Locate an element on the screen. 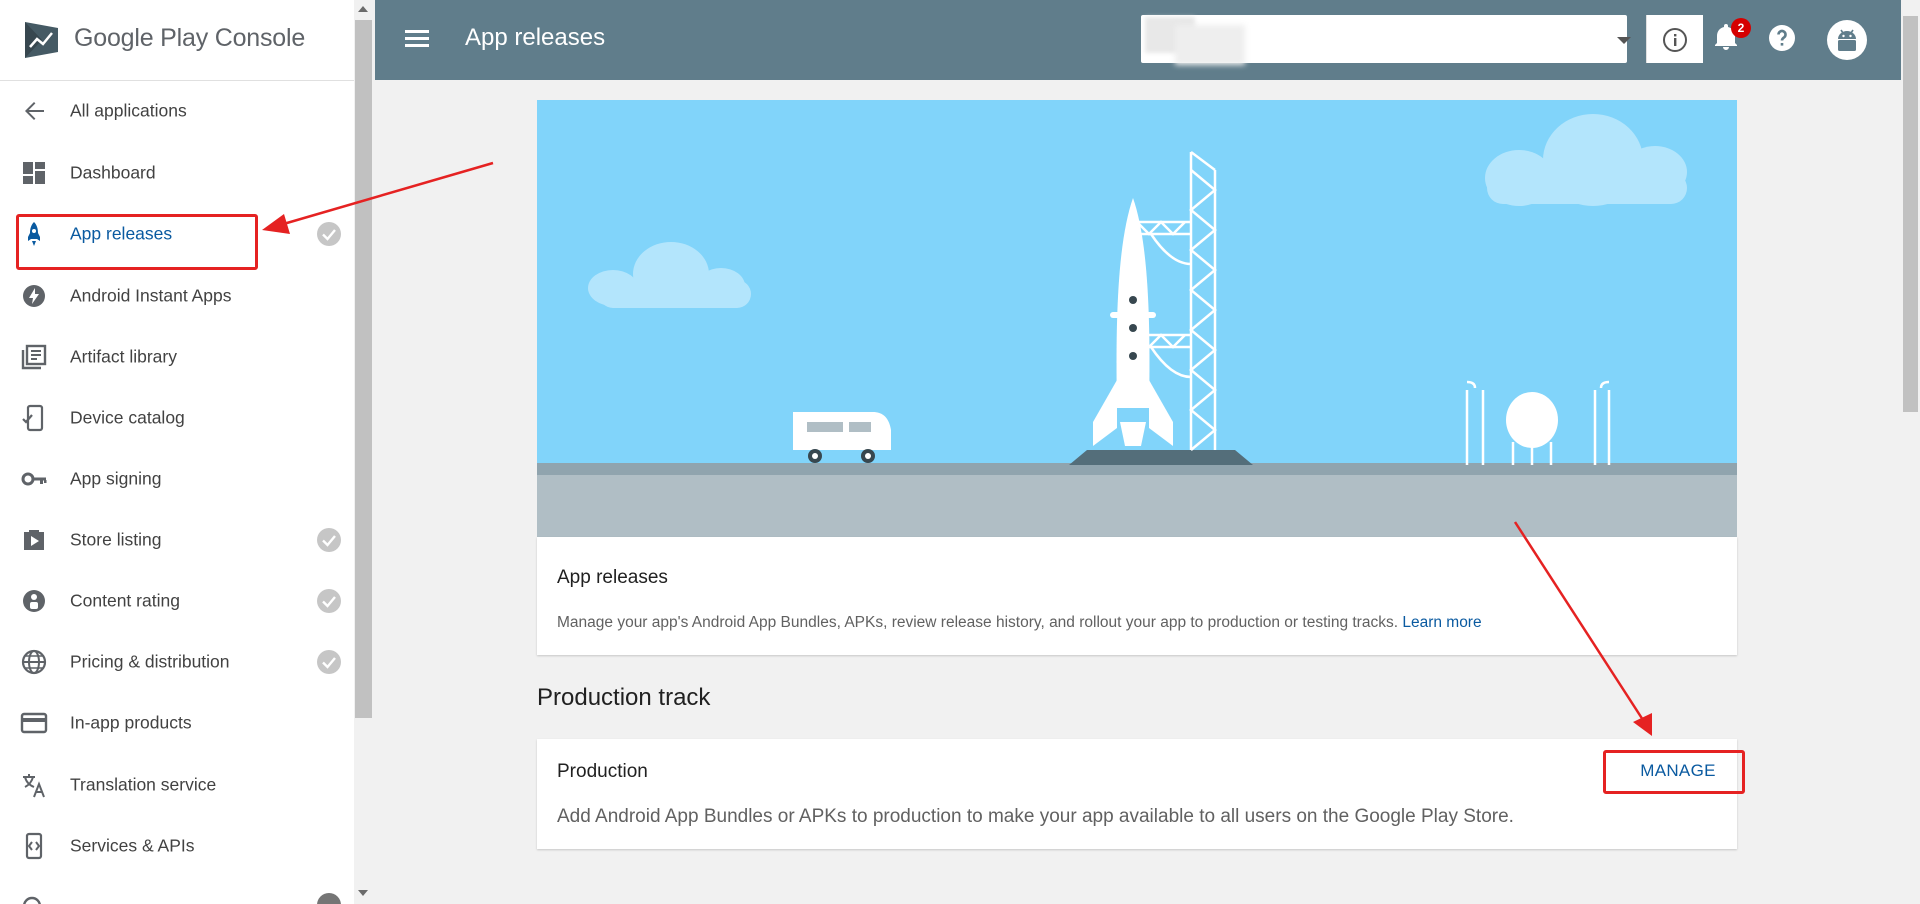 This screenshot has height=904, width=1920. search-icon is located at coordinates (32, 900).